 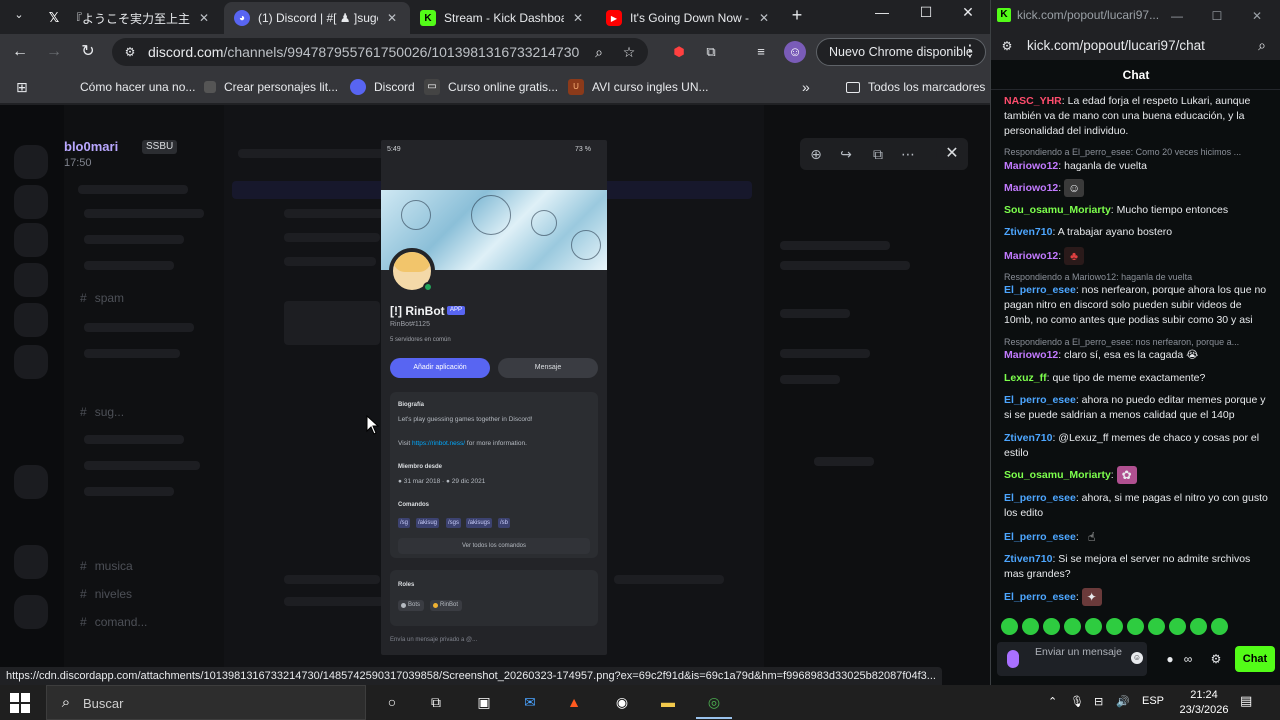 I want to click on all-bookmarks-folder: Todos los marcadores, so click(x=915, y=87).